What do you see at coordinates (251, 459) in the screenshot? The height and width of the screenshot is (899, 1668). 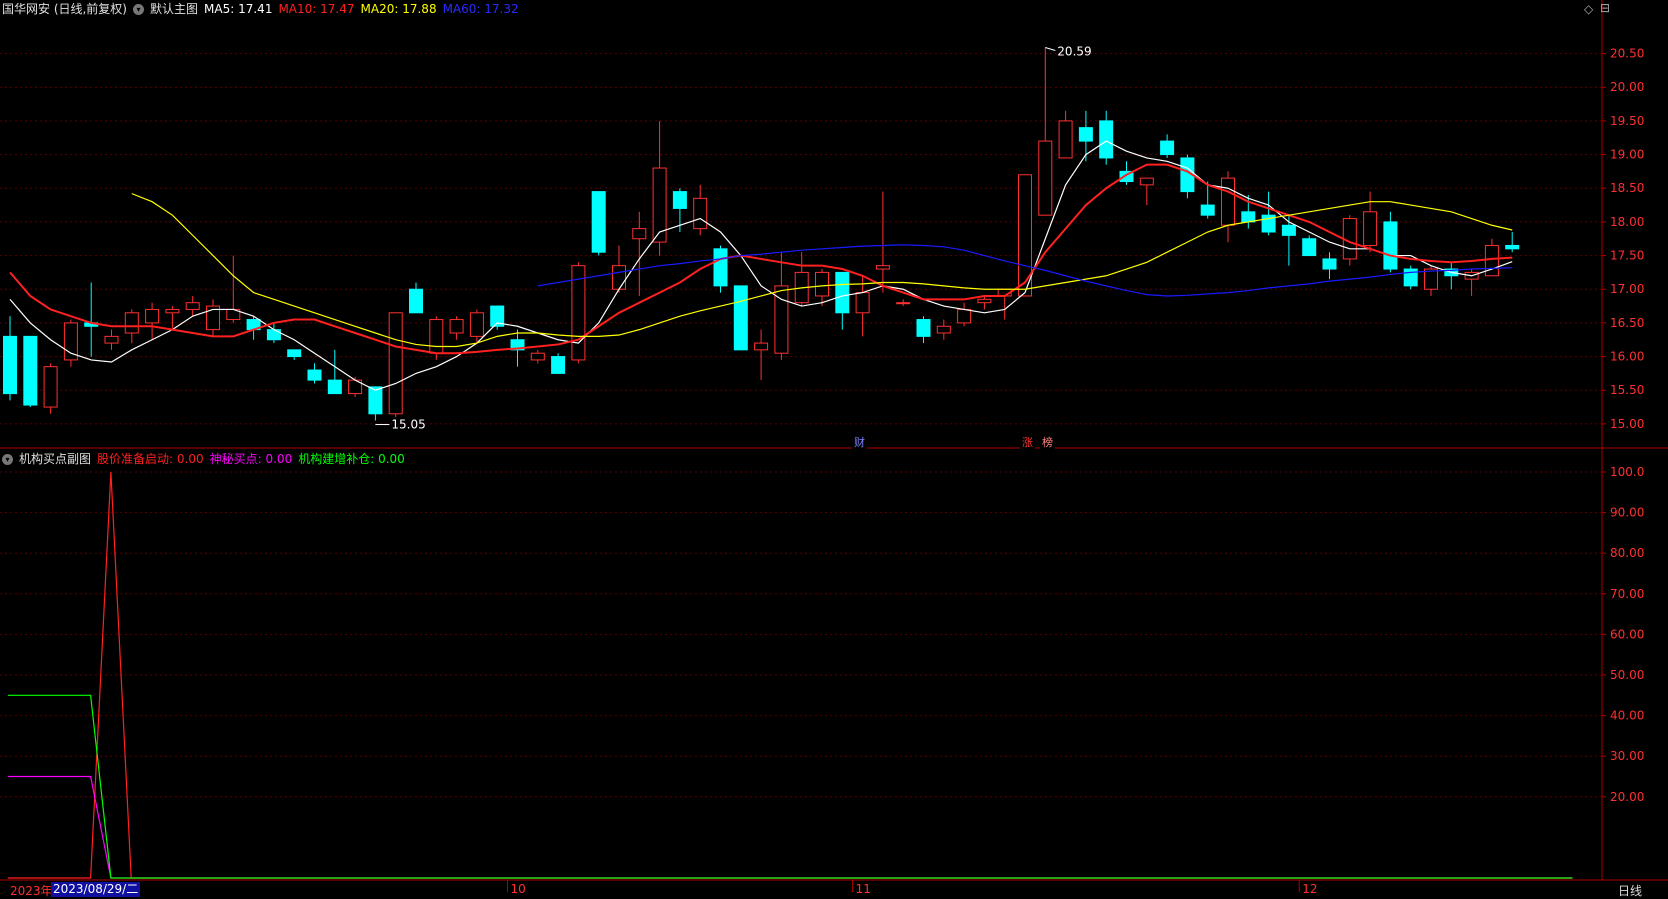 I see `line2-label: 神秘买点: 0.00` at bounding box center [251, 459].